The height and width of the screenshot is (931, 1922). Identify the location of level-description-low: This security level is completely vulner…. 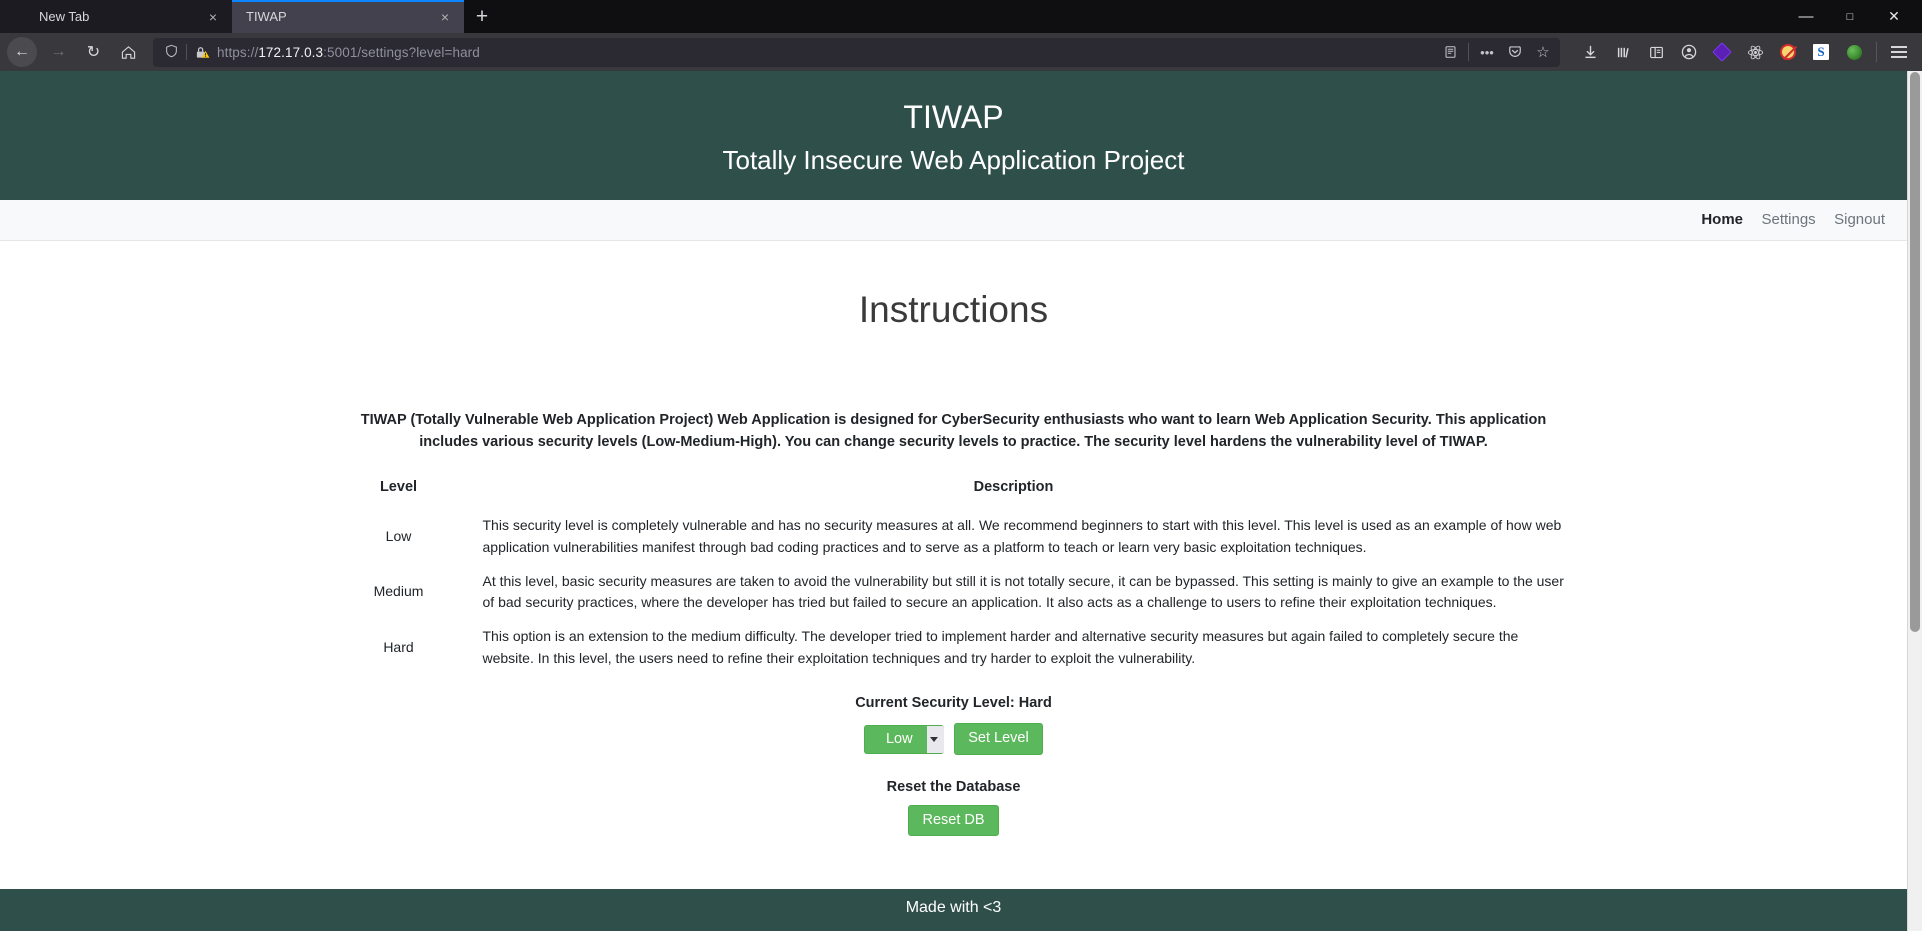
(1022, 536).